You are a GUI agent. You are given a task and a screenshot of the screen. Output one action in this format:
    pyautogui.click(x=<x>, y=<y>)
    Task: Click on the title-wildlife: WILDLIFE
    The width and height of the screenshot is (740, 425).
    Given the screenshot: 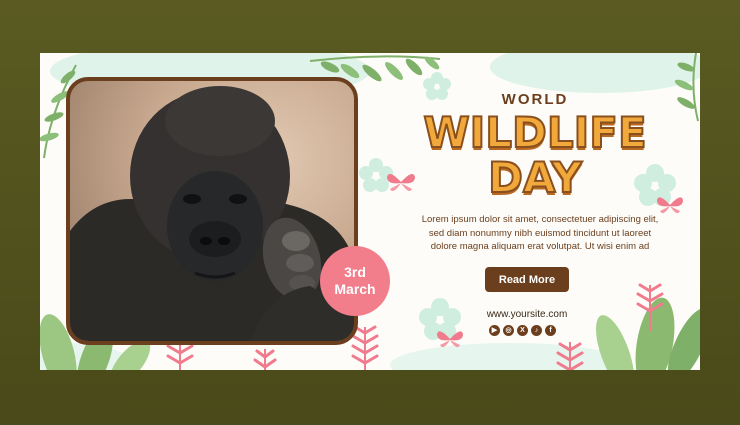 What is the action you would take?
    pyautogui.click(x=534, y=132)
    